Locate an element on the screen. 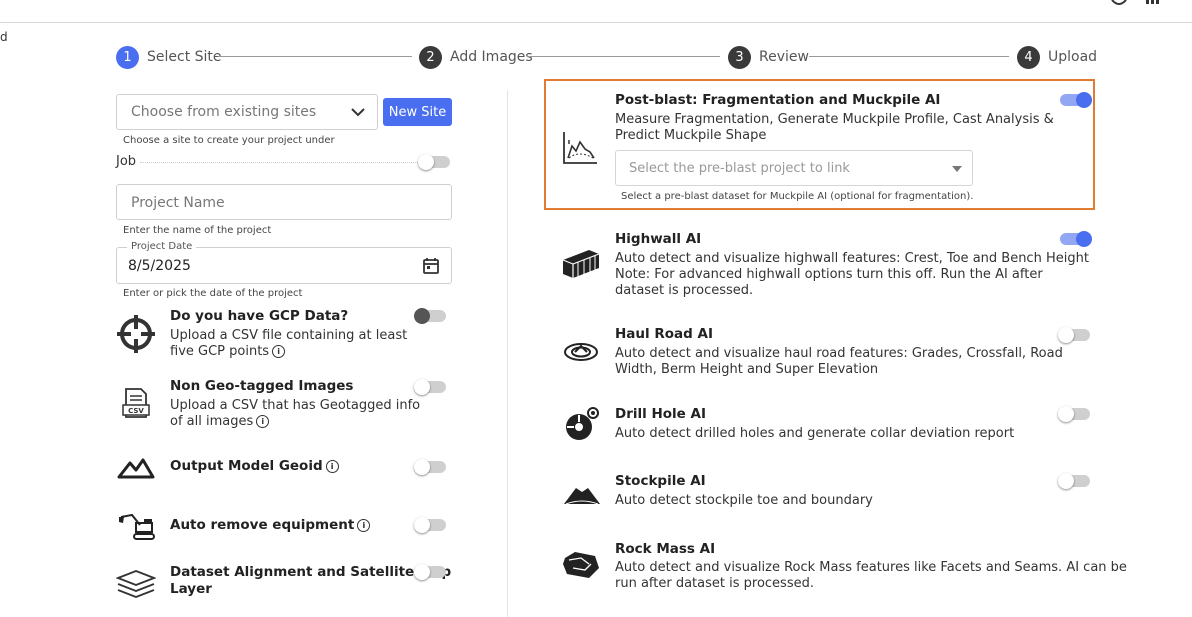 This screenshot has height=617, width=1192. non-geotagged-toggle is located at coordinates (431, 387).